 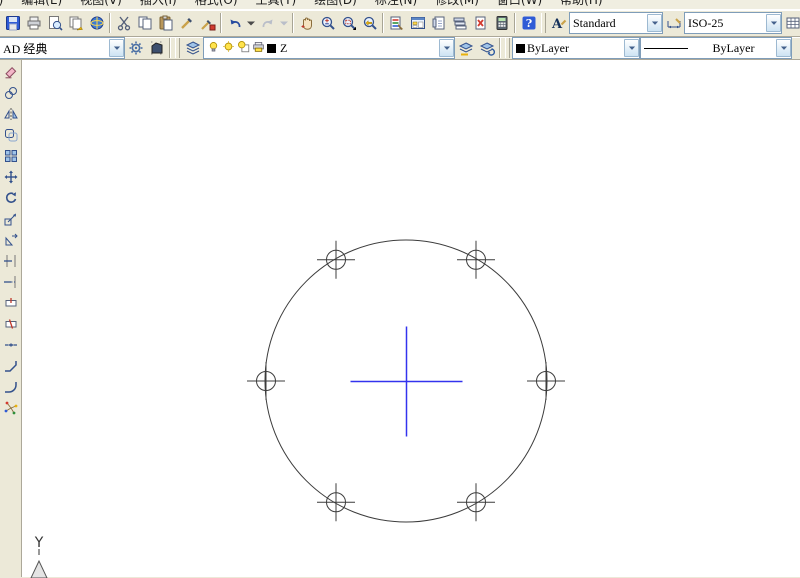 What do you see at coordinates (25, 48) in the screenshot?
I see `workspace-value: AD 经典` at bounding box center [25, 48].